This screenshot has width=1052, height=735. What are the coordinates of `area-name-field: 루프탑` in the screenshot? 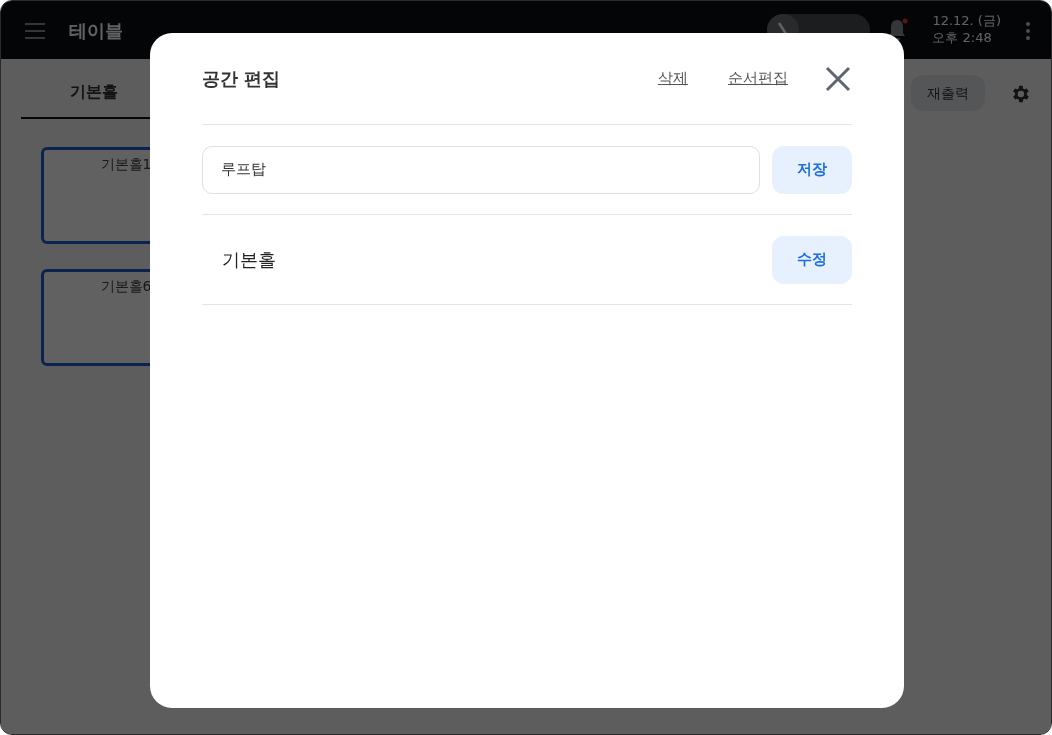 It's located at (481, 169).